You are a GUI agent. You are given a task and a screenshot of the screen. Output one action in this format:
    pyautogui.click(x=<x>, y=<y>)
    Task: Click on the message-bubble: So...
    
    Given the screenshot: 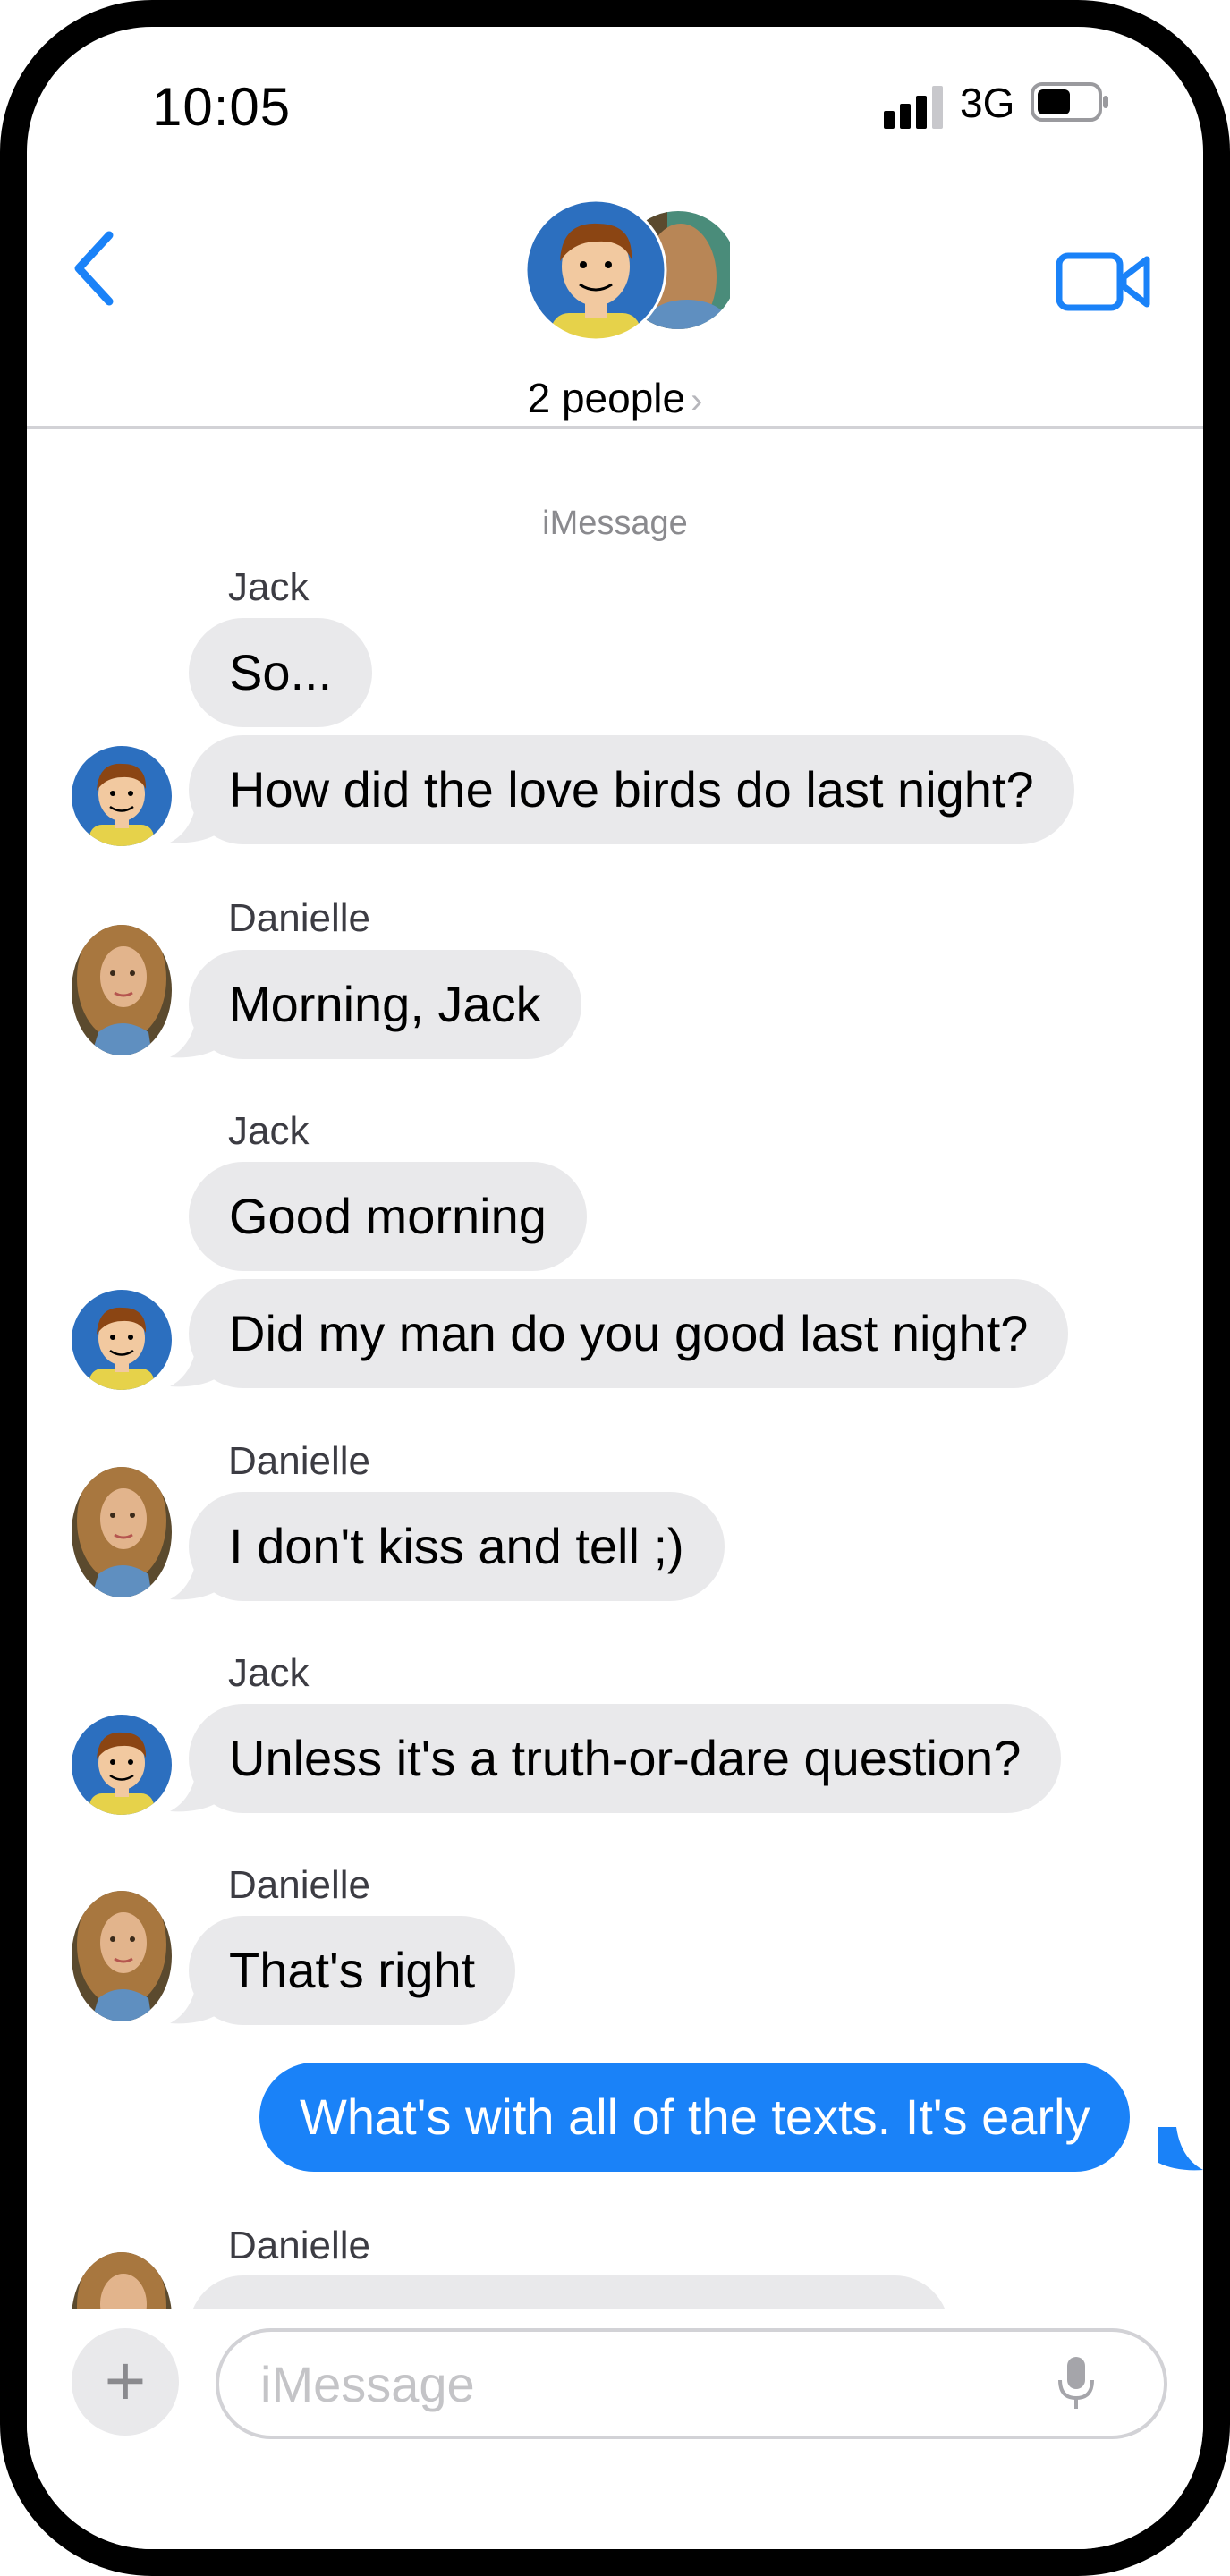 What is the action you would take?
    pyautogui.click(x=281, y=672)
    